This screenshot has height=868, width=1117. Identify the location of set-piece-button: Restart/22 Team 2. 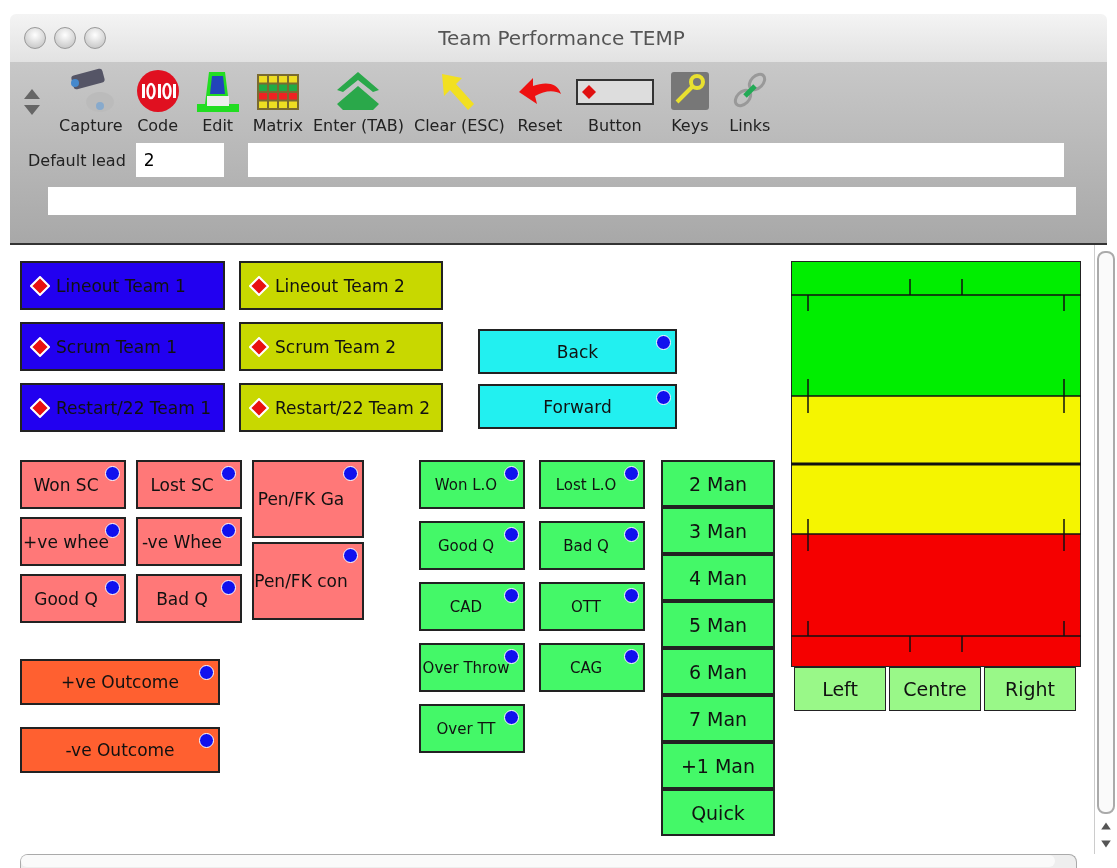
(341, 407).